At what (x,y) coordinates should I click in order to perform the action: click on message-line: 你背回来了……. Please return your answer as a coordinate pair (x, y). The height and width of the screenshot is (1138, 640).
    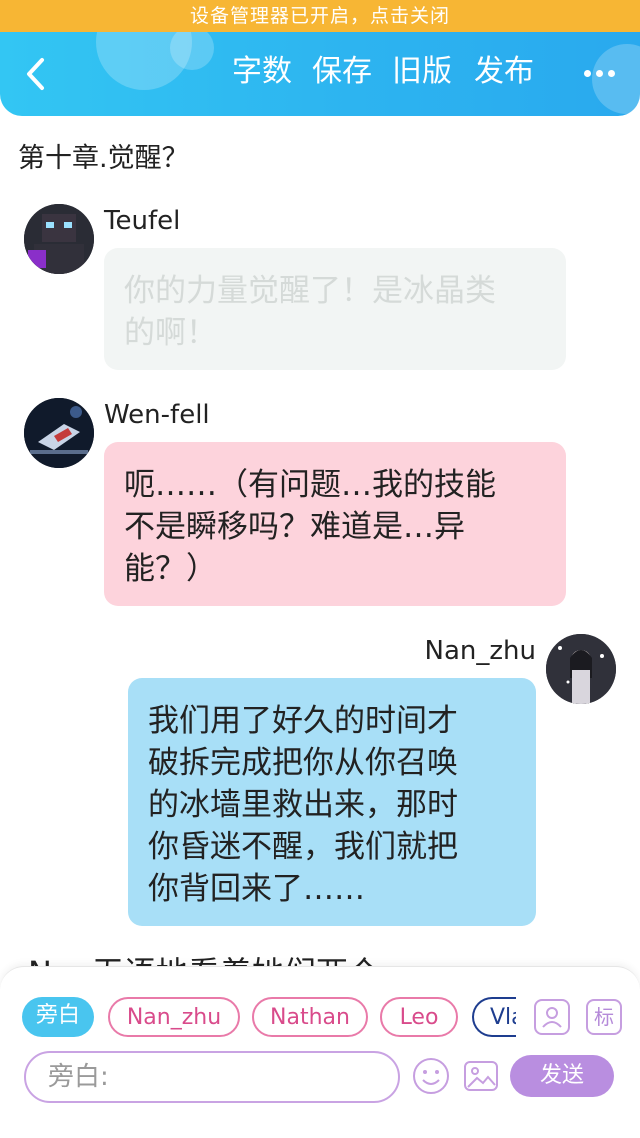
    Looking at the image, I should click on (256, 889).